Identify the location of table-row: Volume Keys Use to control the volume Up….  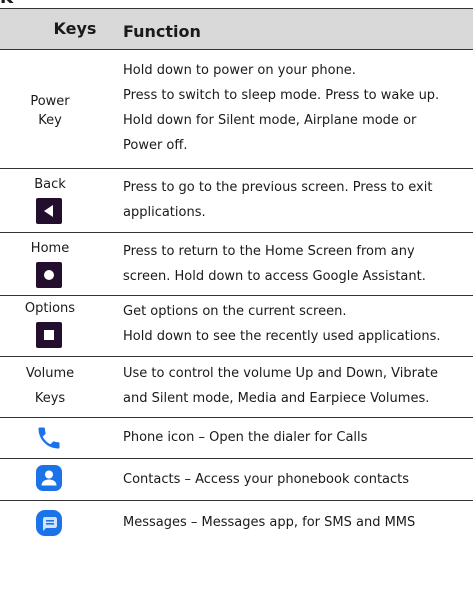
(236, 387).